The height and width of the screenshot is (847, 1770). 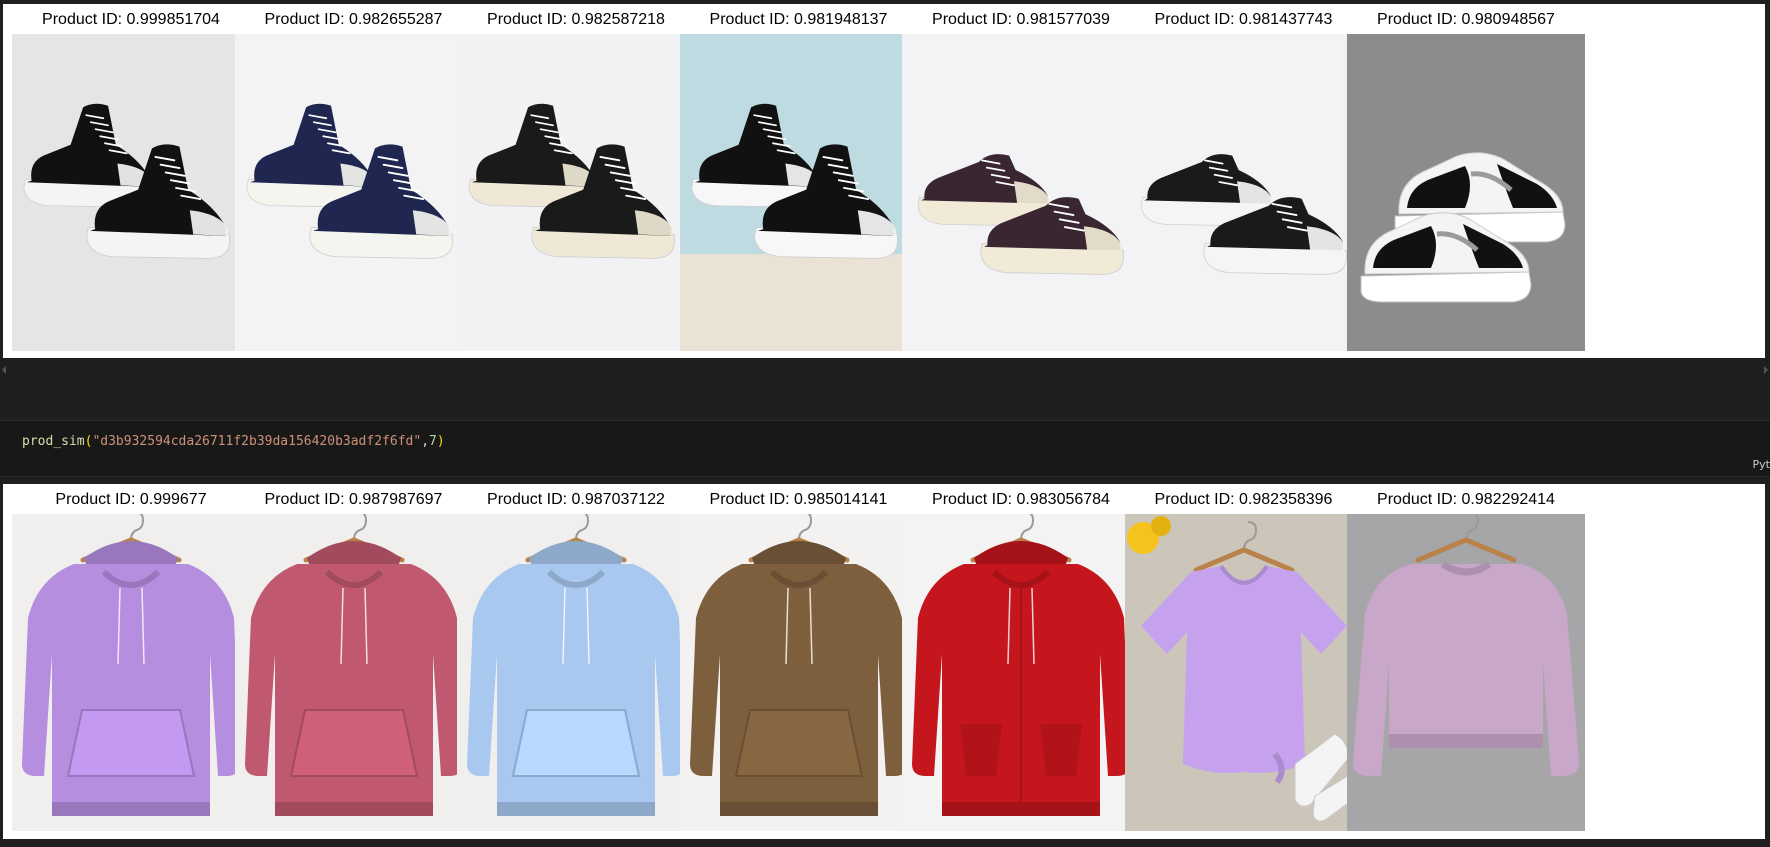 I want to click on scroll-right-arrow, so click(x=1766, y=370).